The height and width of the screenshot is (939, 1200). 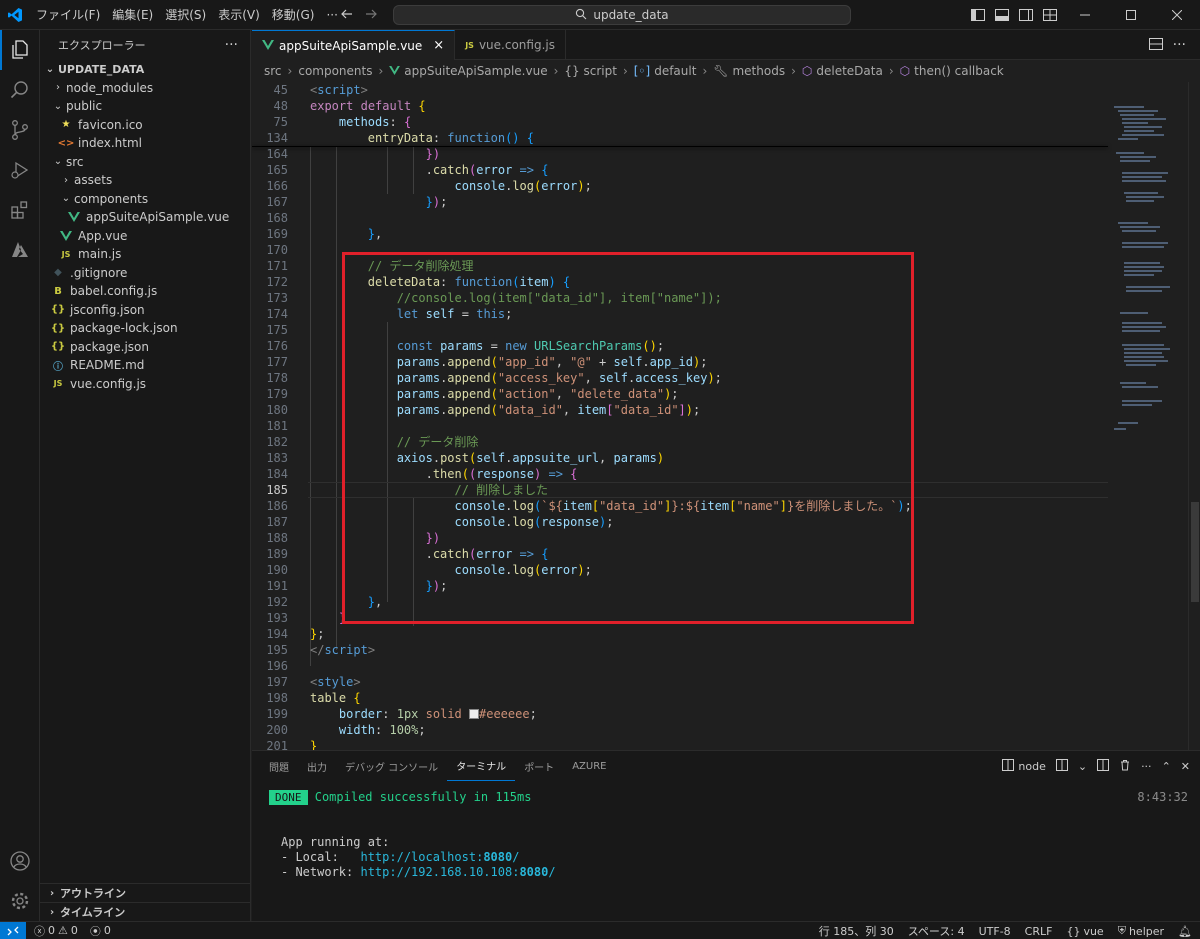 What do you see at coordinates (1024, 766) in the screenshot?
I see `terminal-selector: node` at bounding box center [1024, 766].